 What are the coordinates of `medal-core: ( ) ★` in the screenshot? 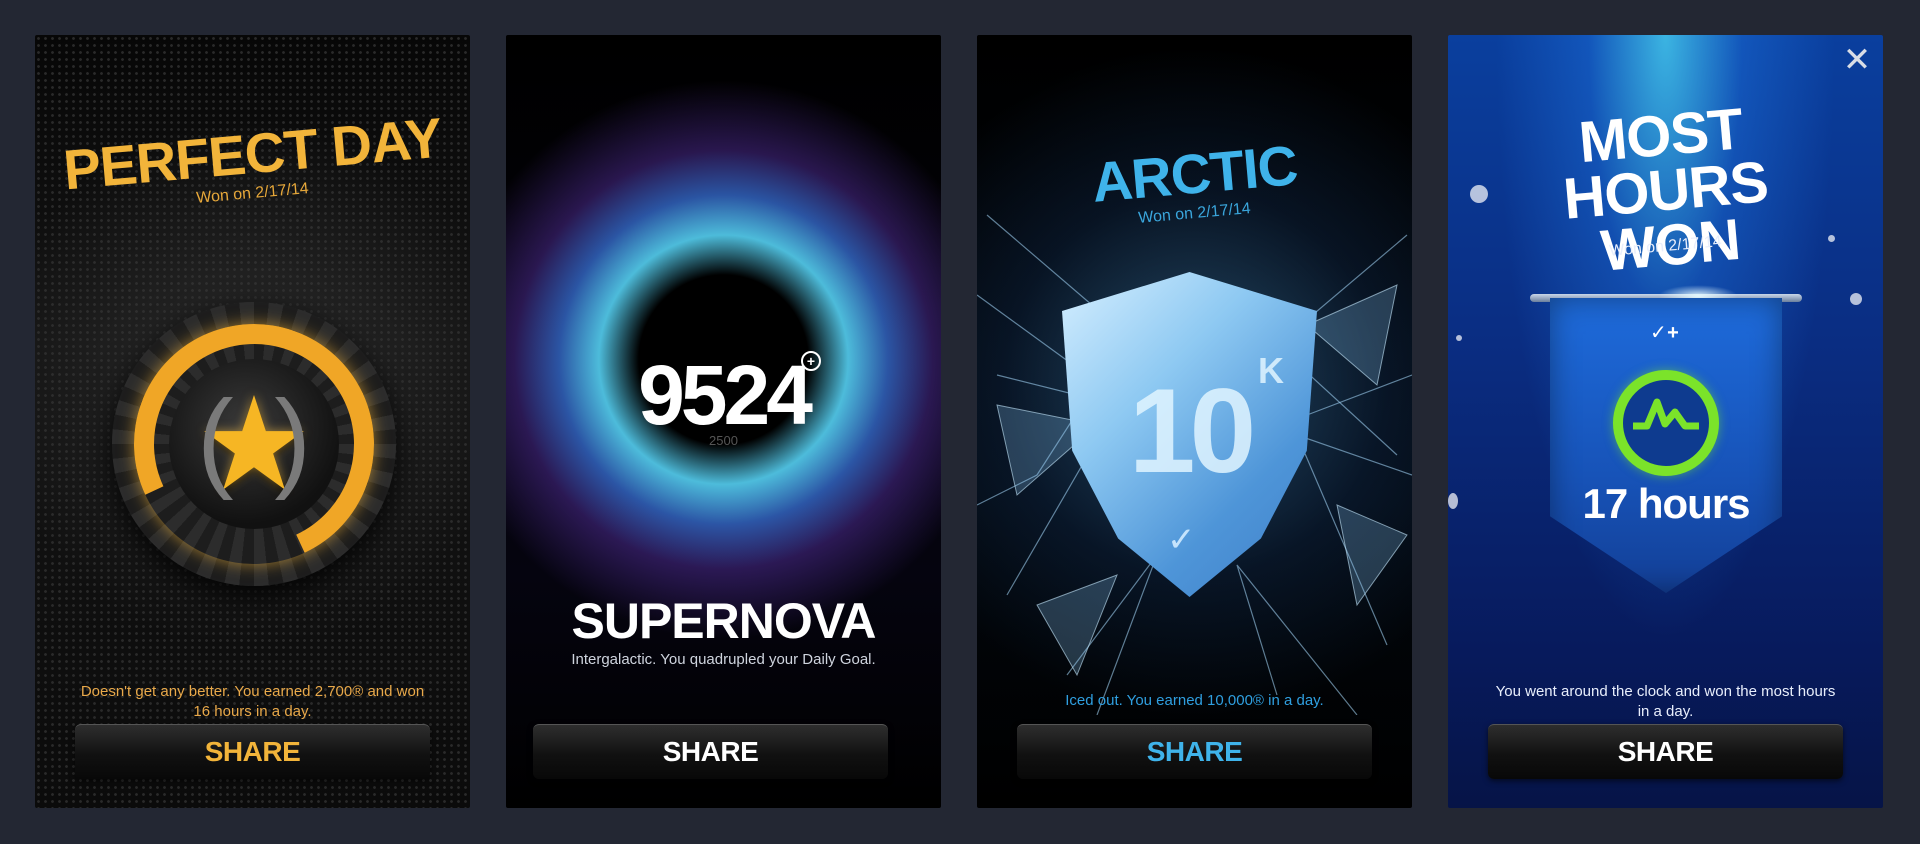 It's located at (254, 444).